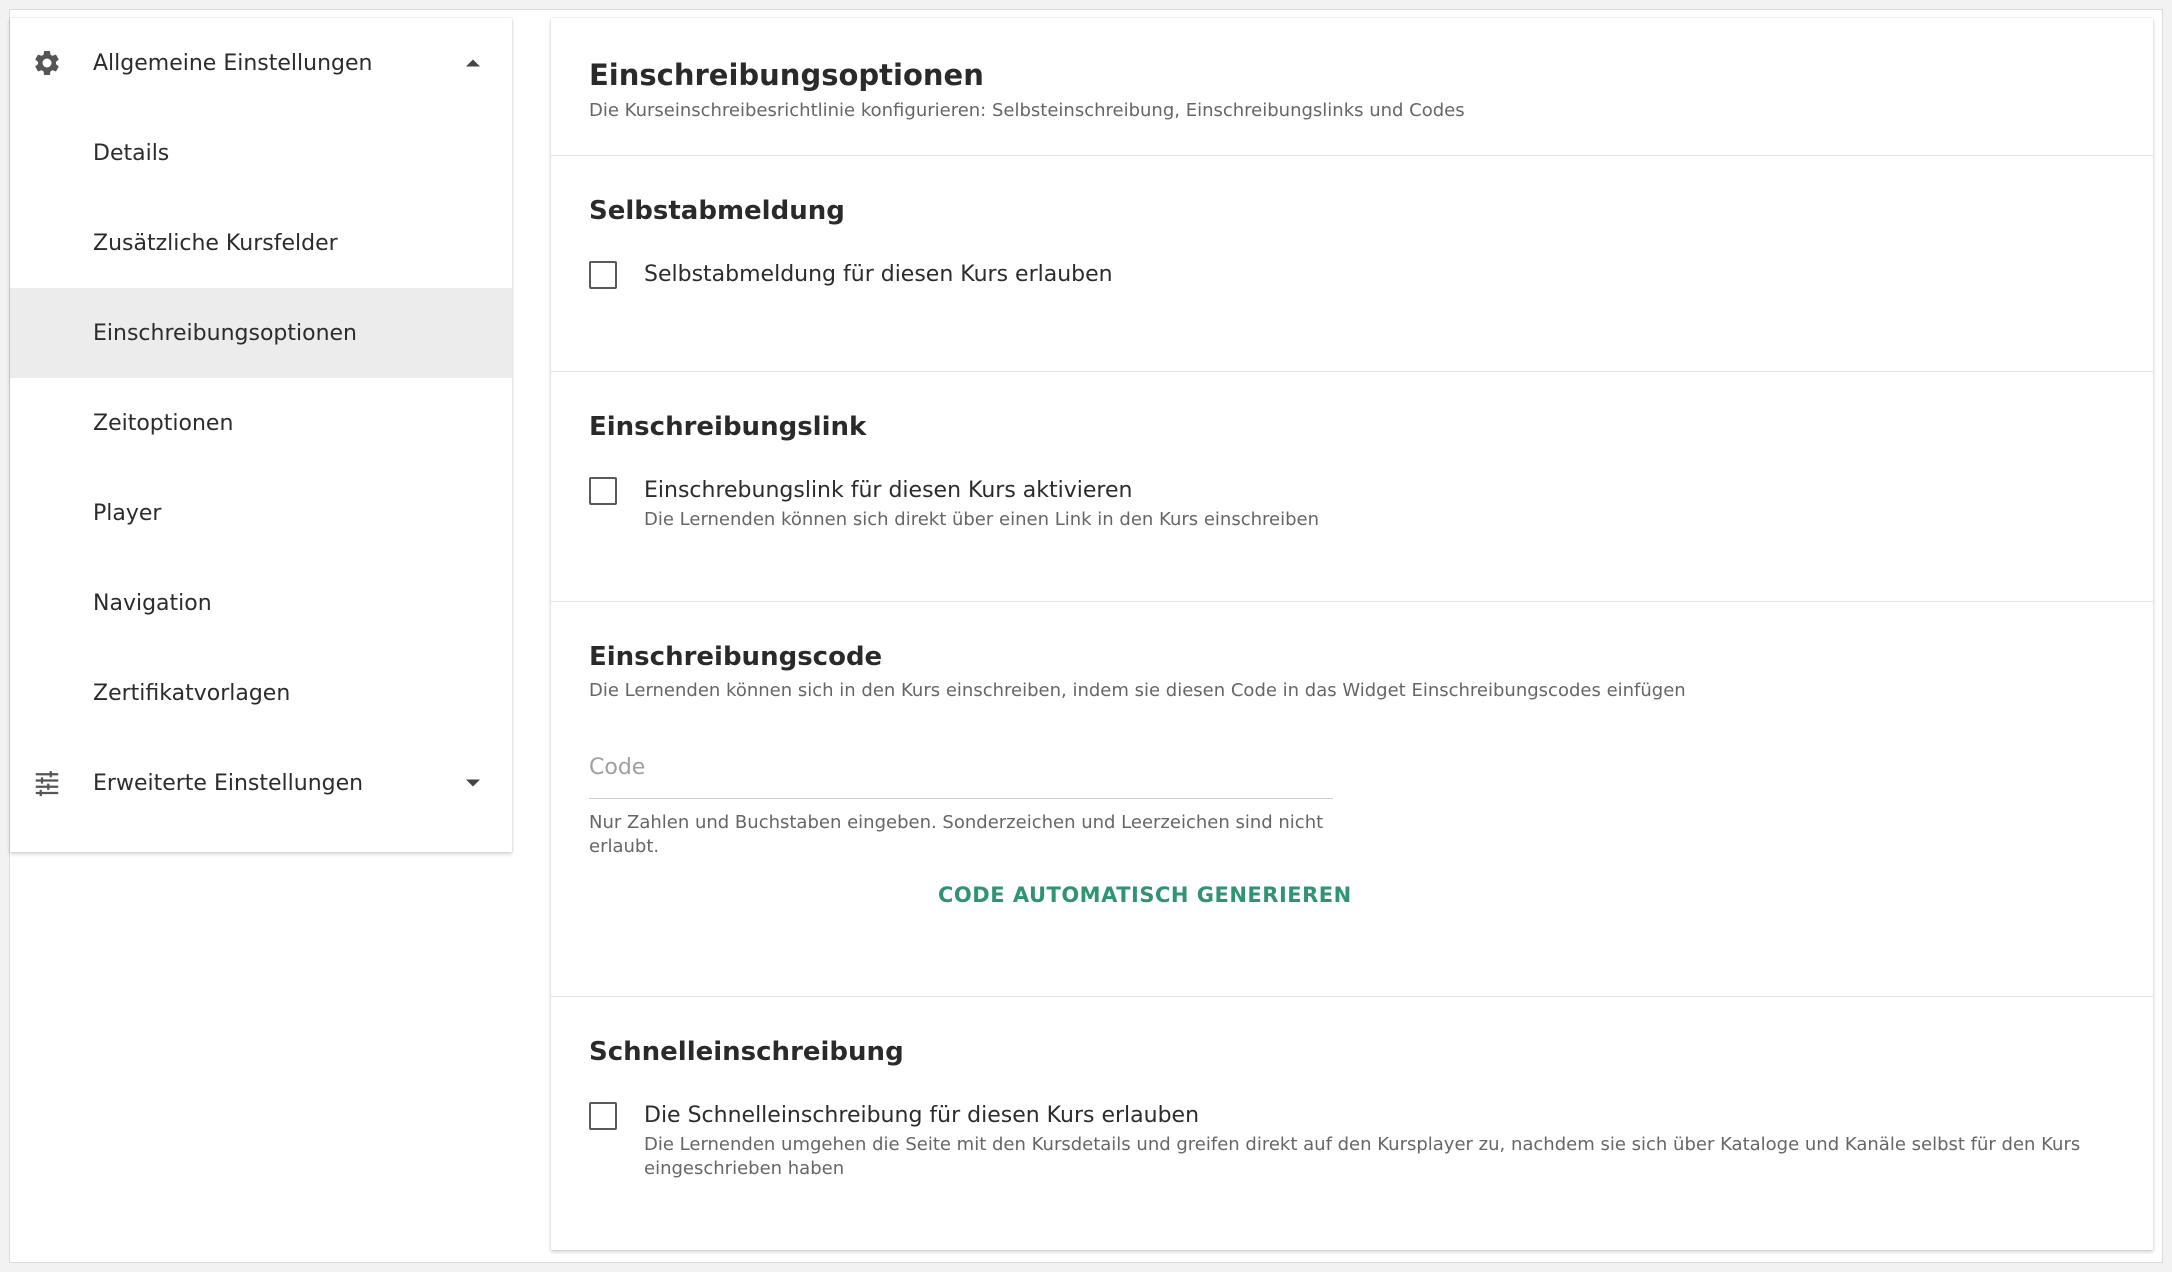  I want to click on sidebar-item-label: Zeitoptionen, so click(163, 423).